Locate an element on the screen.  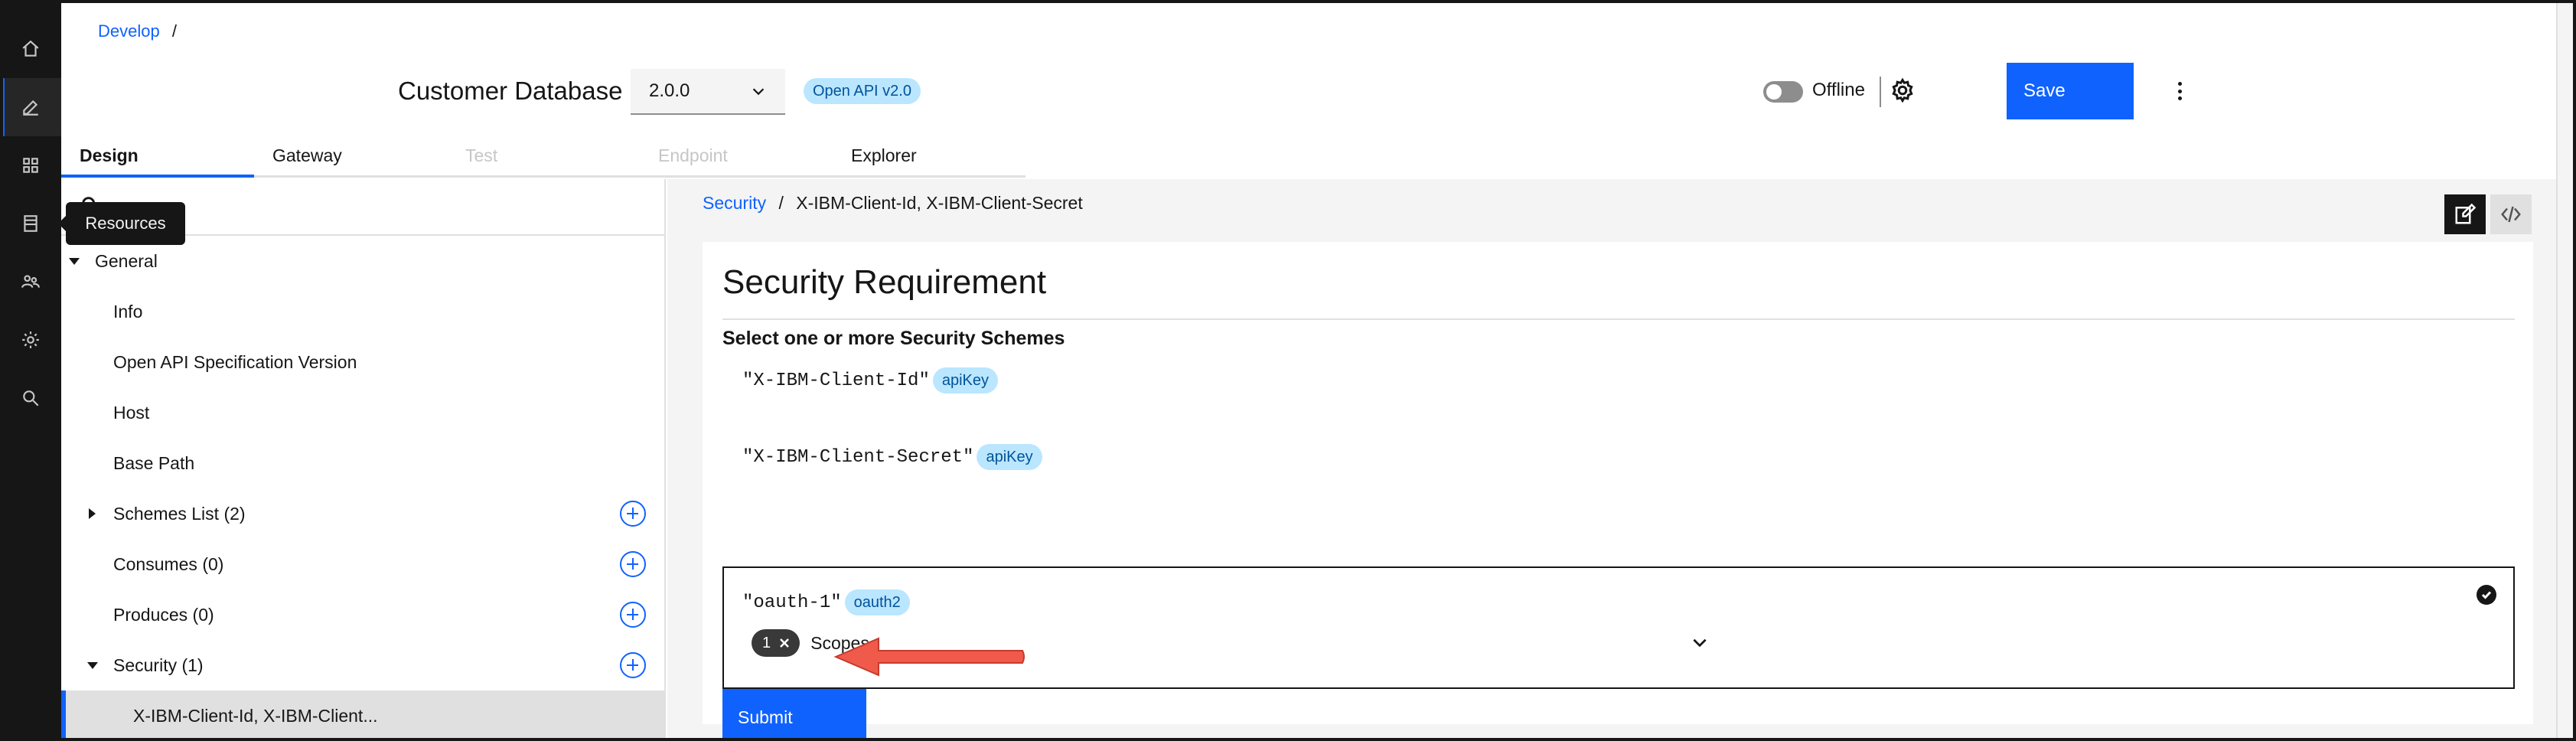
card-subtitle: Select one or more Security Schemes is located at coordinates (893, 338).